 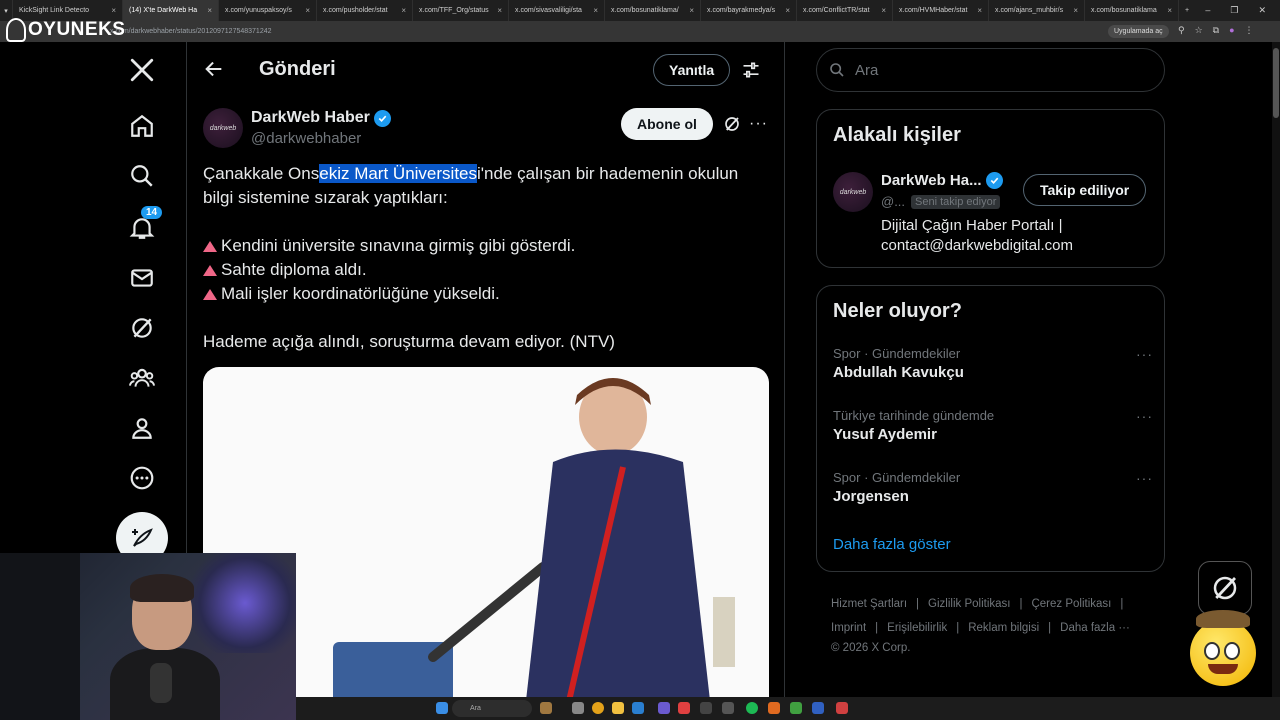 I want to click on trend-item: Spor · Gündemdekiler Jorgensen ···, so click(x=993, y=487).